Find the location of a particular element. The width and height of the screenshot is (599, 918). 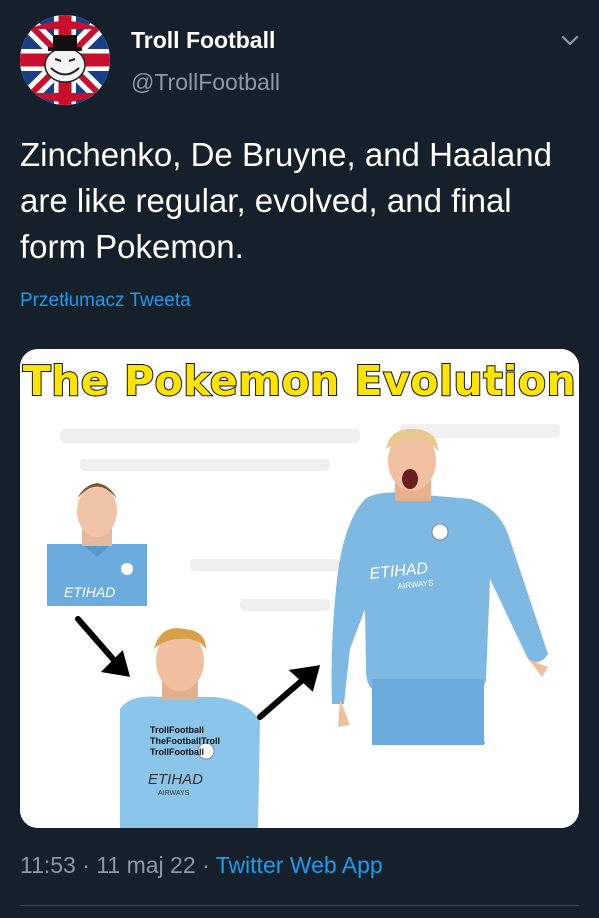

source-app-link: Twitter Web App is located at coordinates (299, 865).